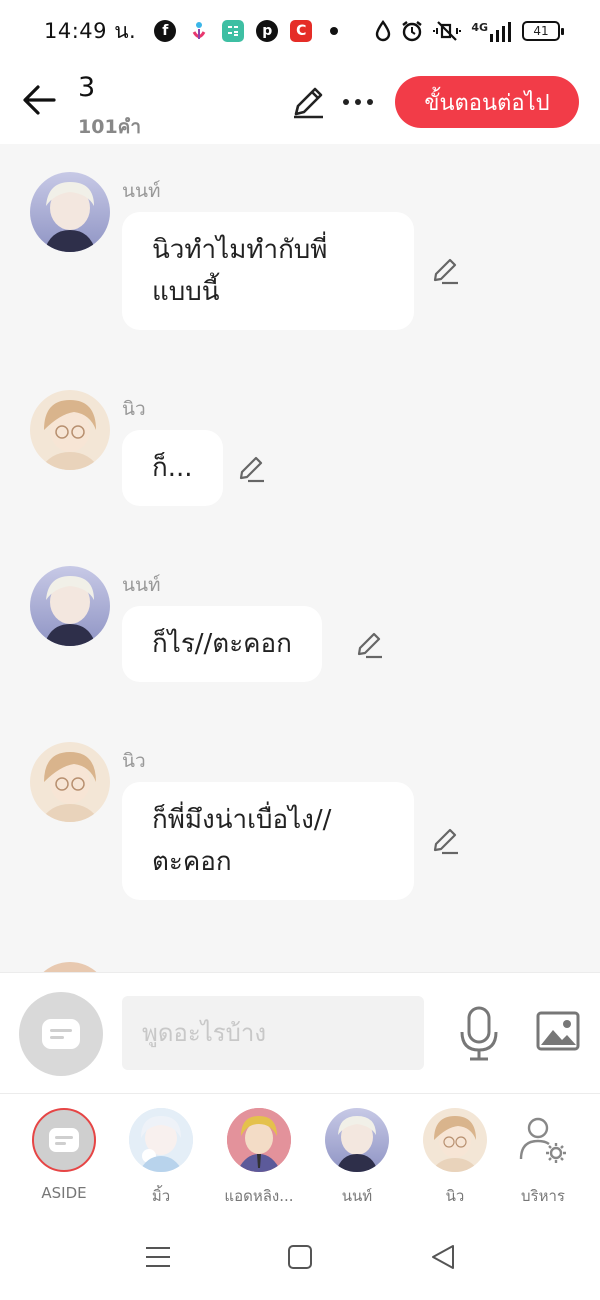 This screenshot has height=1300, width=600. I want to click on message-line: ก็ไร//ตะคอก, so click(222, 644).